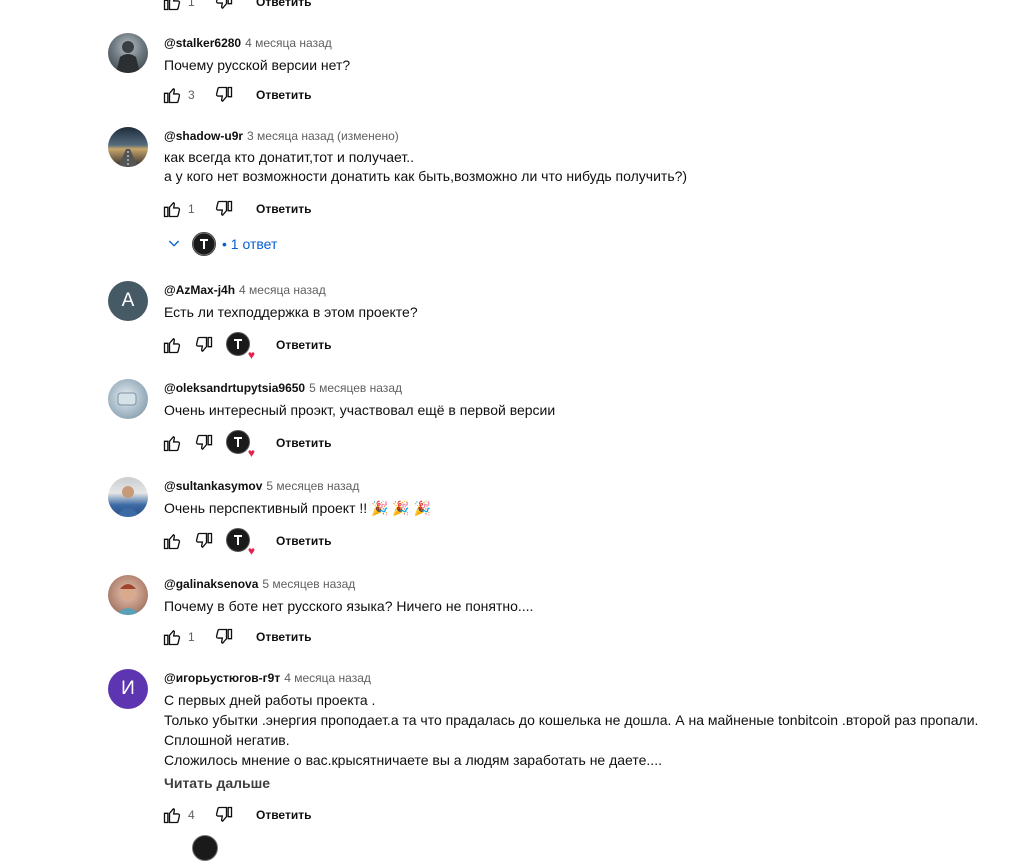  I want to click on avatar: И, so click(128, 689).